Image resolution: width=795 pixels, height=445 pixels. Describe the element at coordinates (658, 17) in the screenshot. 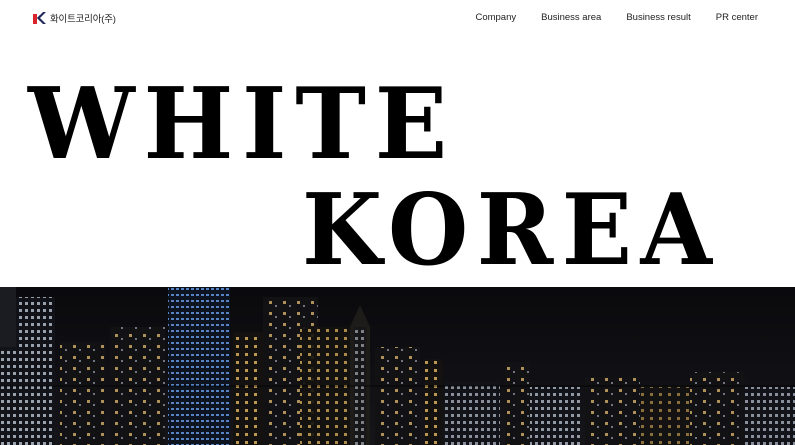

I see `nav-business-result: Business result` at that location.